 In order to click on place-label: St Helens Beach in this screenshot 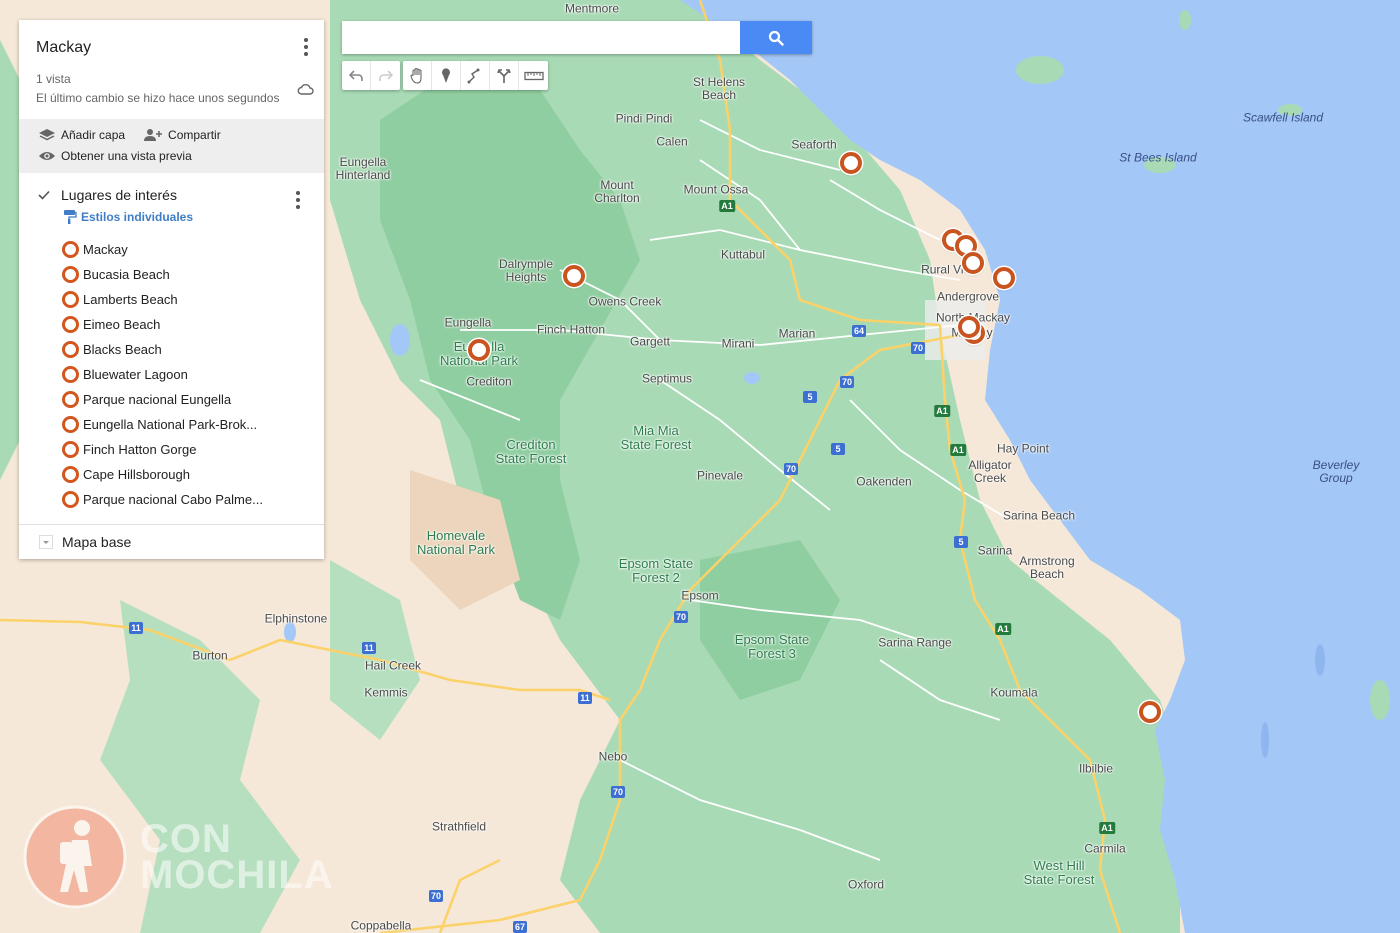, I will do `click(719, 88)`.